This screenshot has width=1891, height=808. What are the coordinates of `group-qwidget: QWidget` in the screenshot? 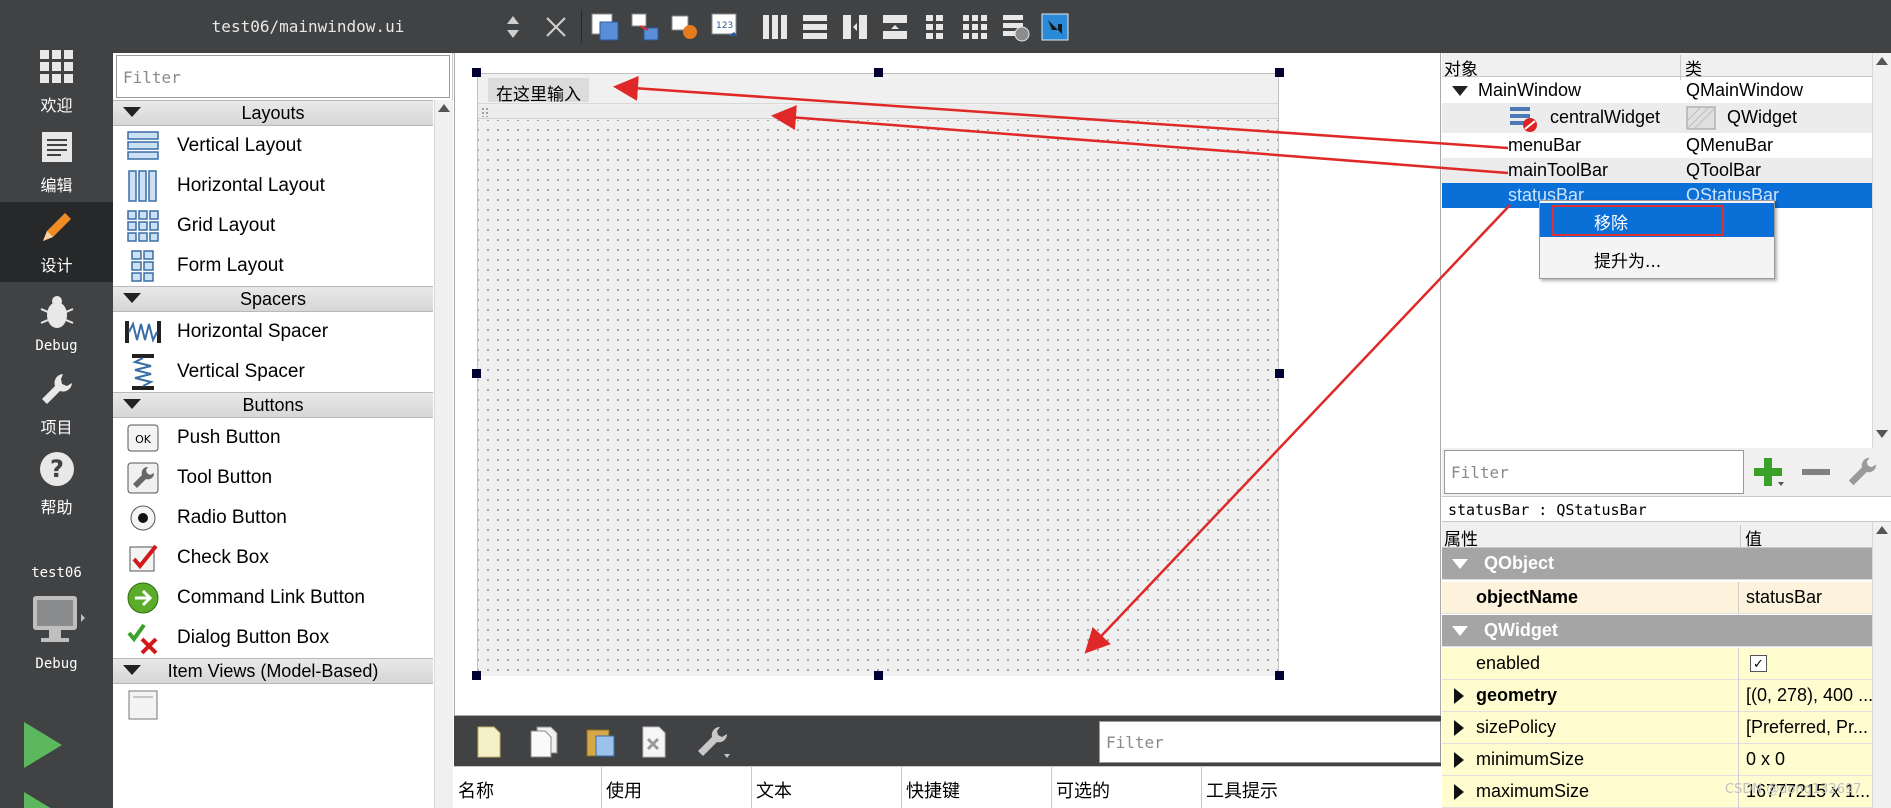 It's located at (1657, 631).